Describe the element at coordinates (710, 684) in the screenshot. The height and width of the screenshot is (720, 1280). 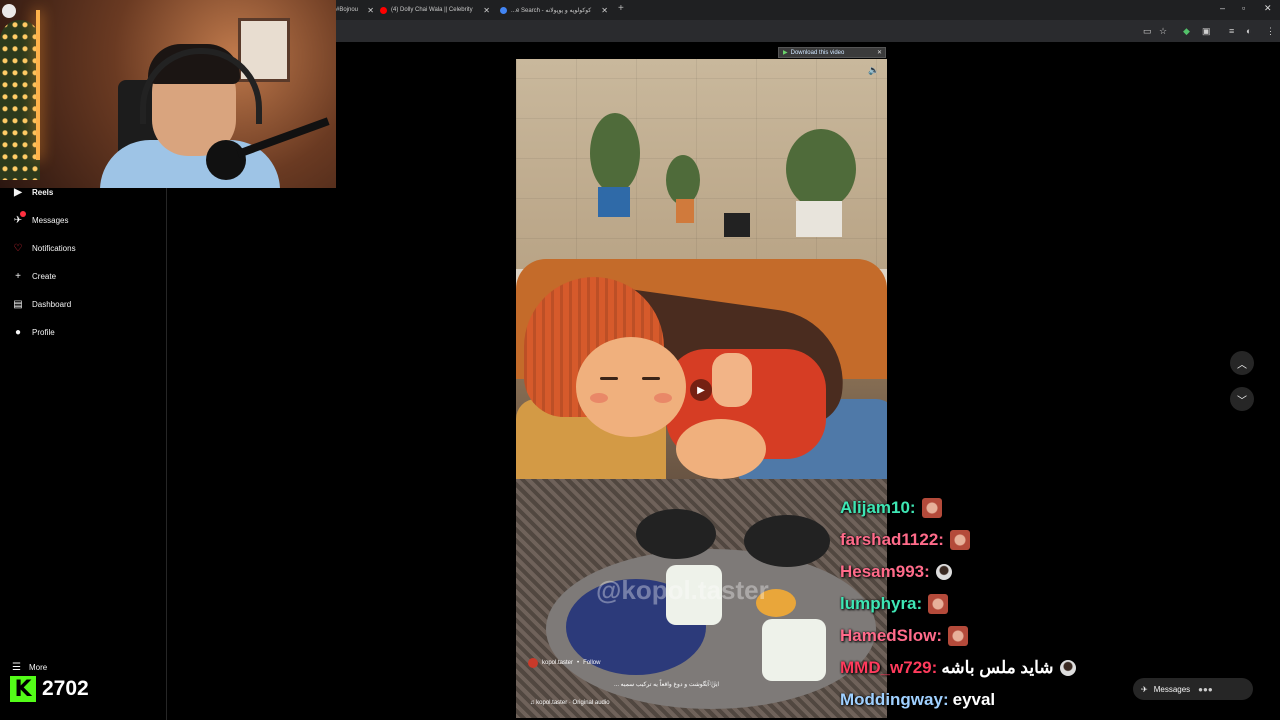
I see `caption-more-link: more` at that location.